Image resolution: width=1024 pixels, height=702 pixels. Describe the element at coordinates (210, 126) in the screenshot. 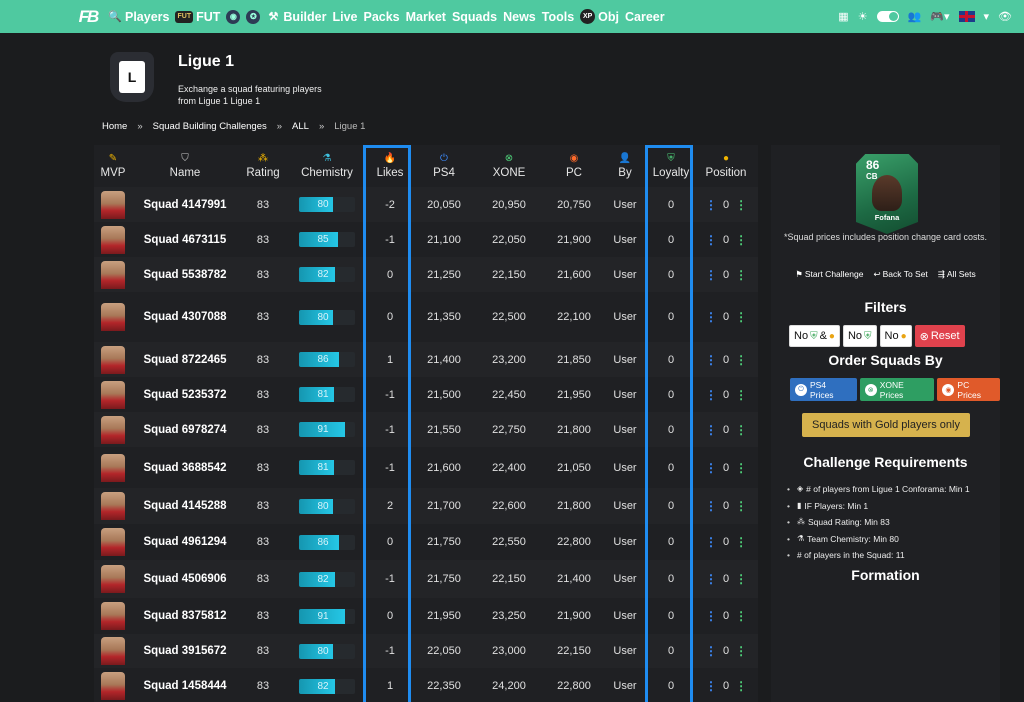

I see `breadcrumb-item: Squad Building Challenges` at that location.